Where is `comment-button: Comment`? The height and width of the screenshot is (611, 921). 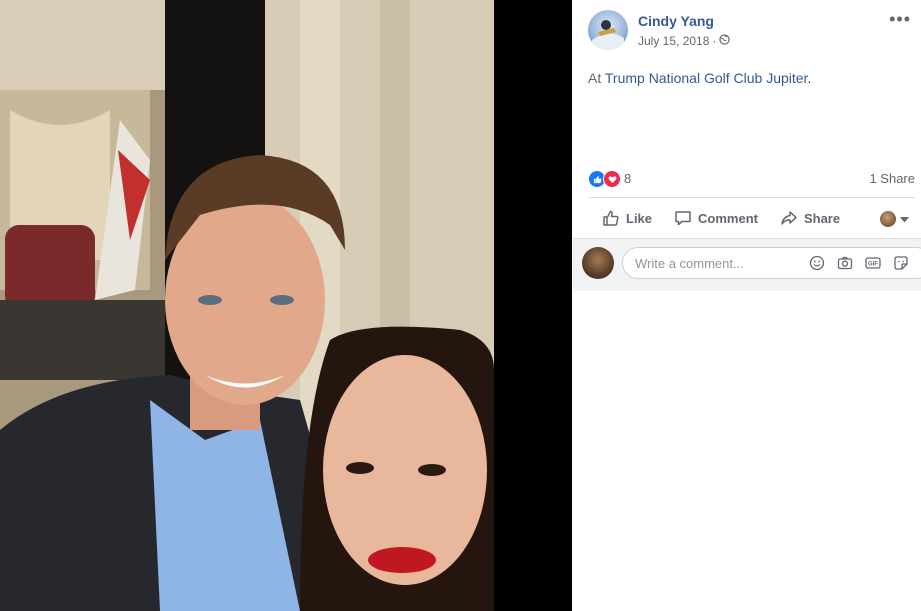
comment-button: Comment is located at coordinates (716, 218).